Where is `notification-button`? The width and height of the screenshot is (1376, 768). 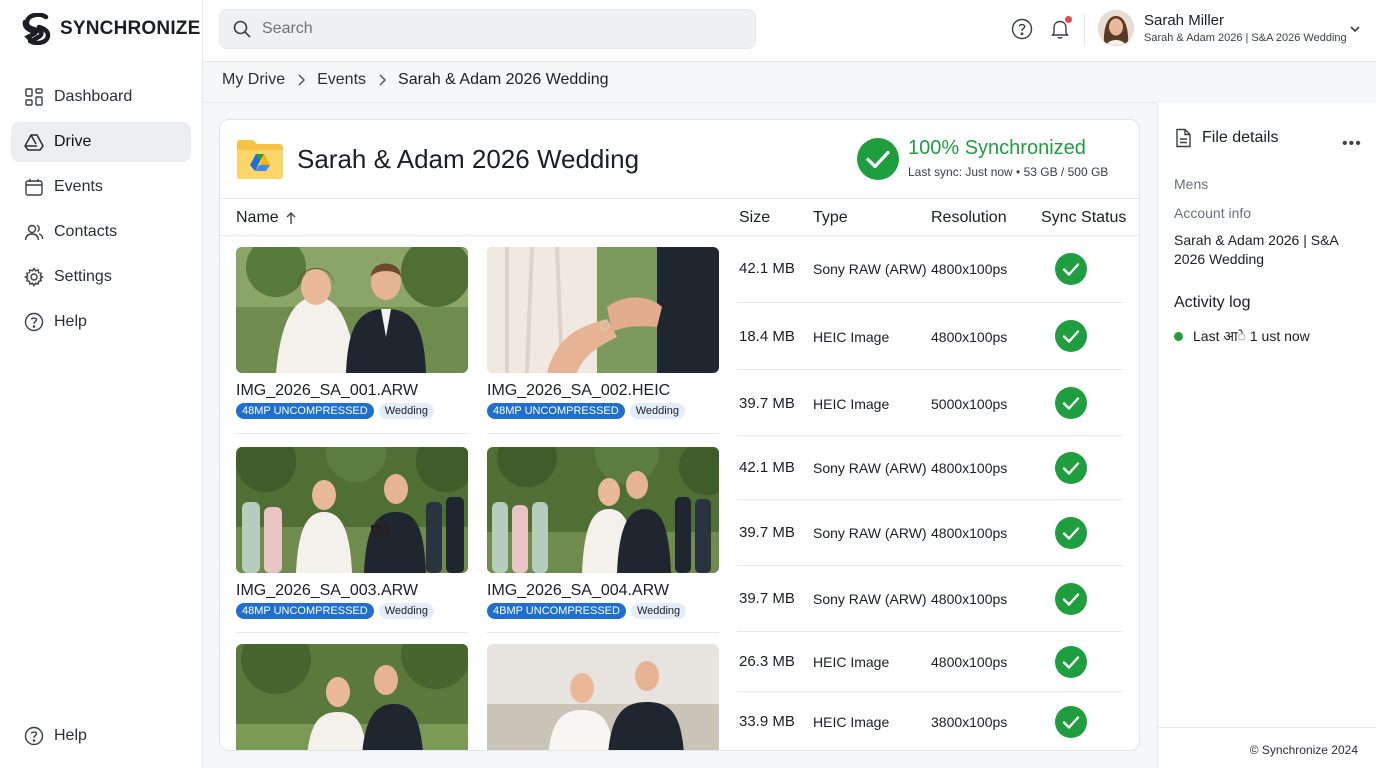
notification-button is located at coordinates (1060, 28).